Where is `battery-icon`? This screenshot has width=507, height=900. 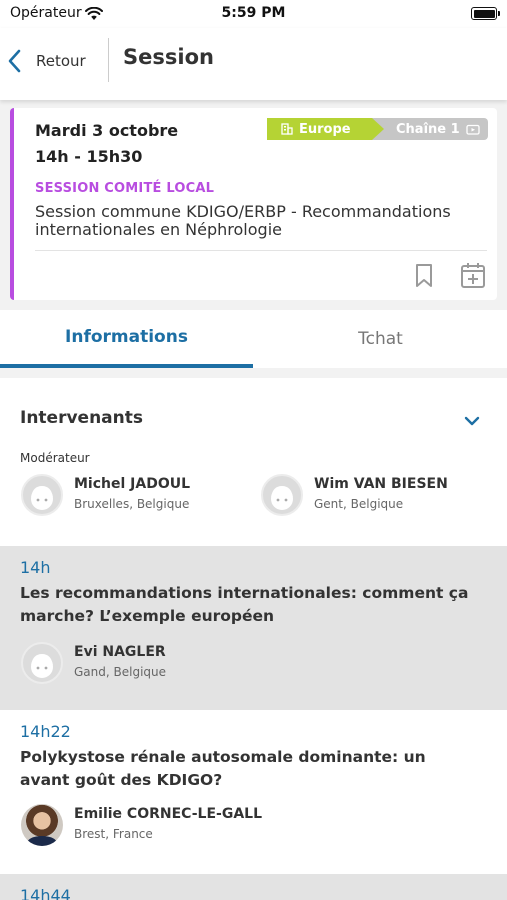 battery-icon is located at coordinates (485, 13).